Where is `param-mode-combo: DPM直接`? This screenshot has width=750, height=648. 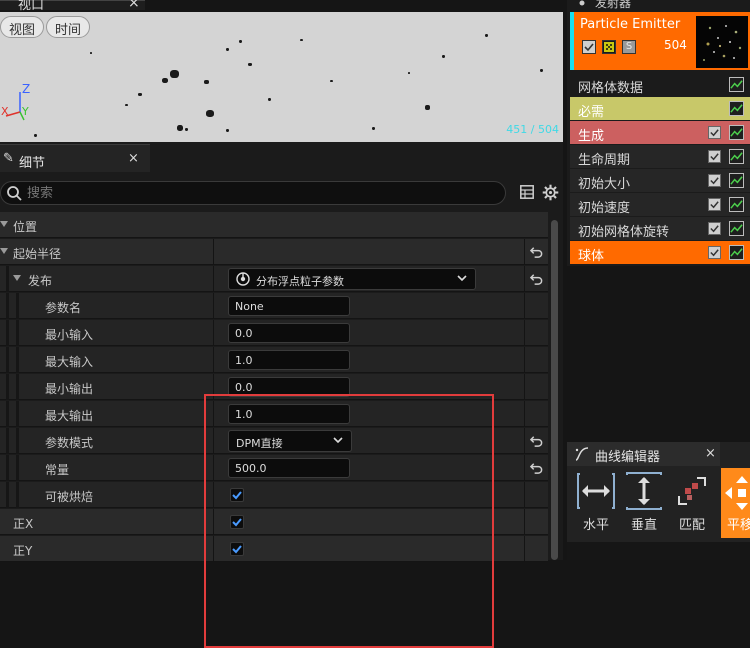
param-mode-combo: DPM直接 is located at coordinates (290, 441).